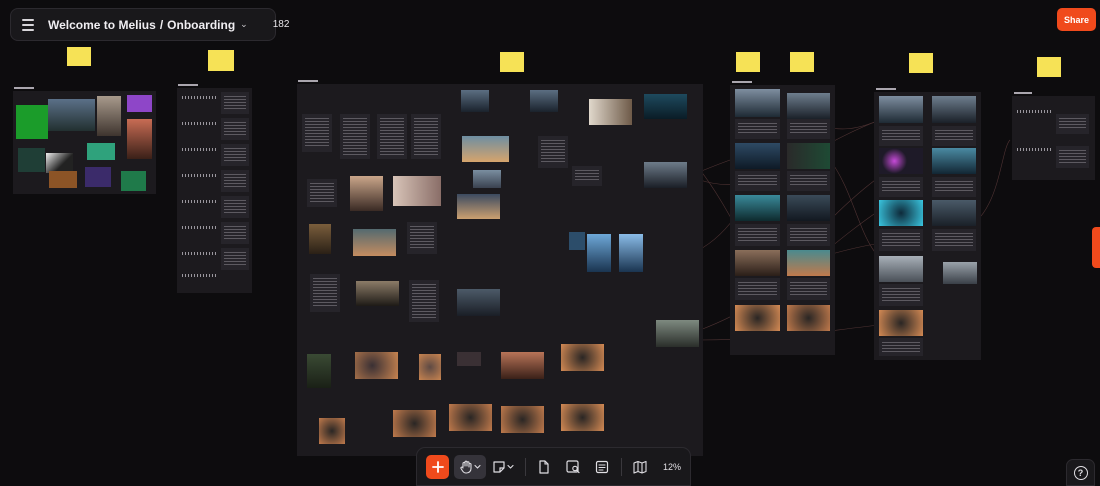 This screenshot has width=1100, height=486. What do you see at coordinates (102, 25) in the screenshot?
I see `breadcrumb-workspace: Welcome to Melius` at bounding box center [102, 25].